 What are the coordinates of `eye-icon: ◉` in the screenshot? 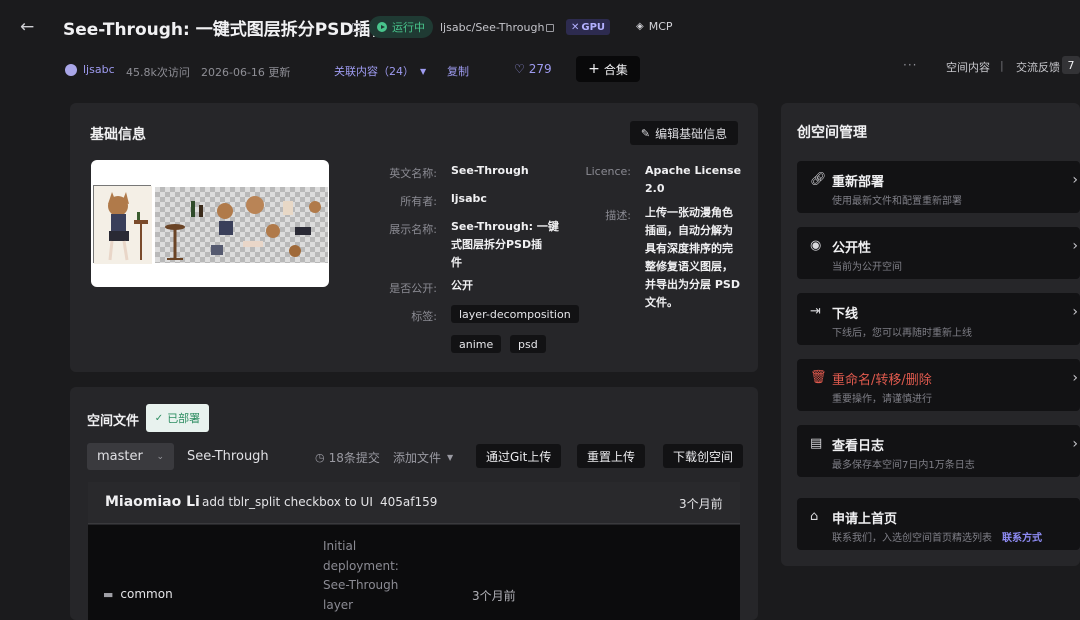 It's located at (816, 245).